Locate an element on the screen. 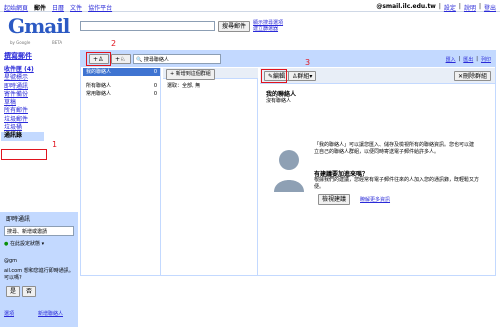 The width and height of the screenshot is (500, 327). group-row: 所有聯絡人 0 is located at coordinates (121, 86).